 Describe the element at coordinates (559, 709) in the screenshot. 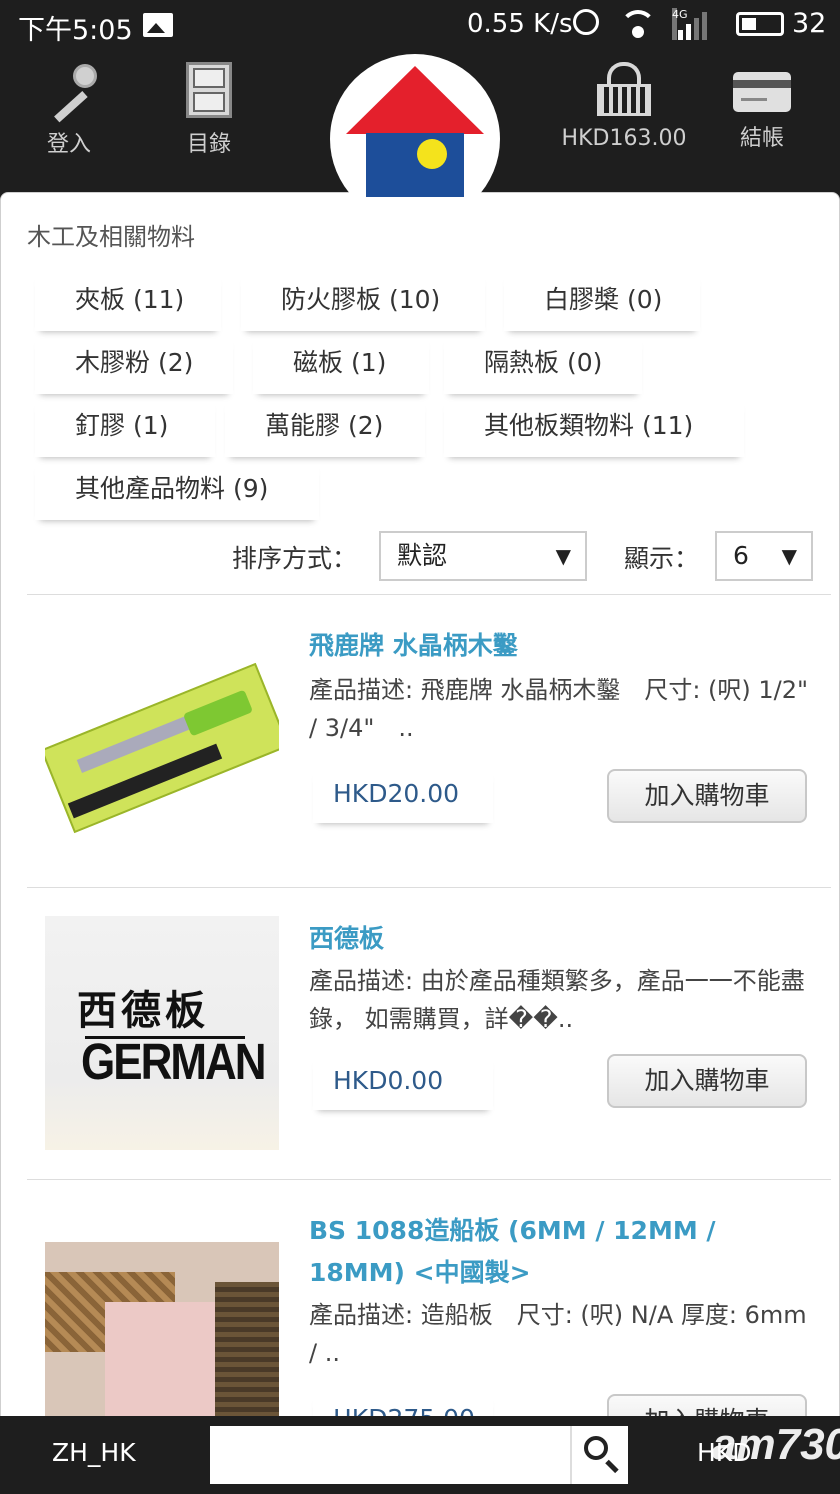

I see `product-description: 產品描述: 飛鹿牌 水晶柄木鑿 尺寸: (呎) 1/2" / 3/4" ..` at that location.